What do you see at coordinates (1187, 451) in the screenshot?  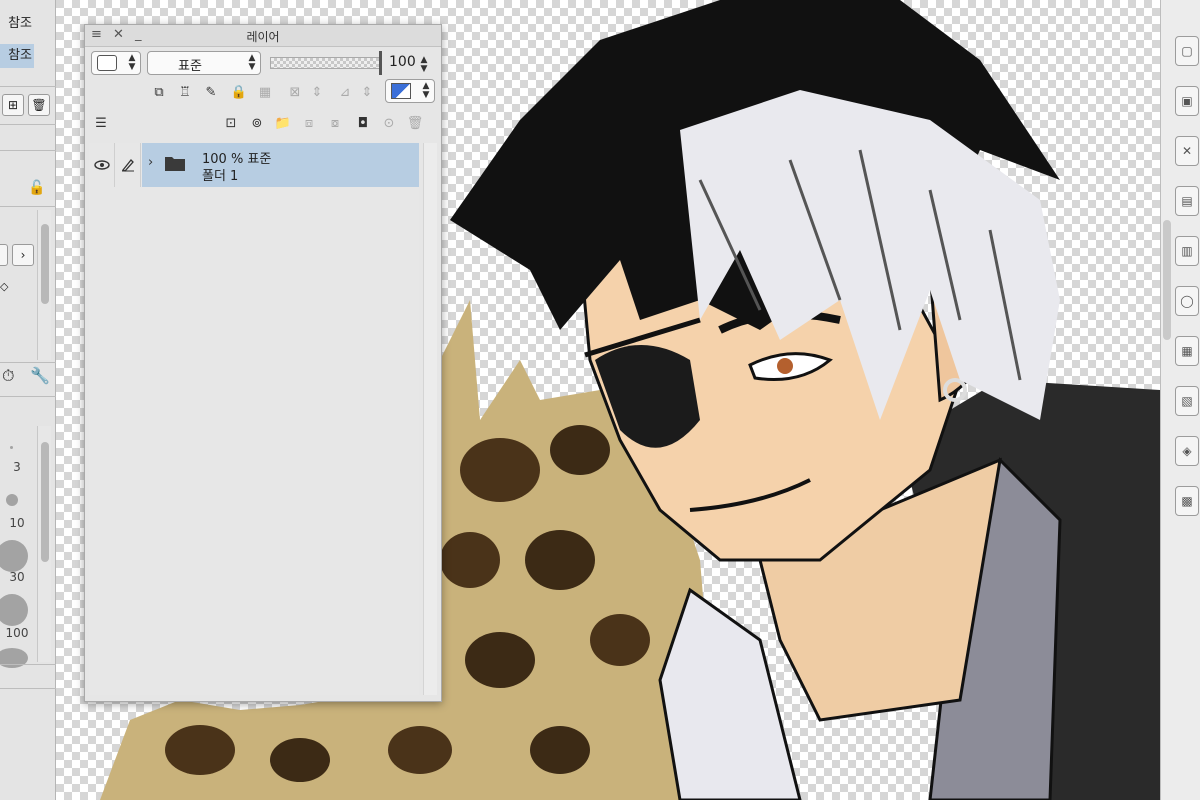 I see `panel-button: ◈` at bounding box center [1187, 451].